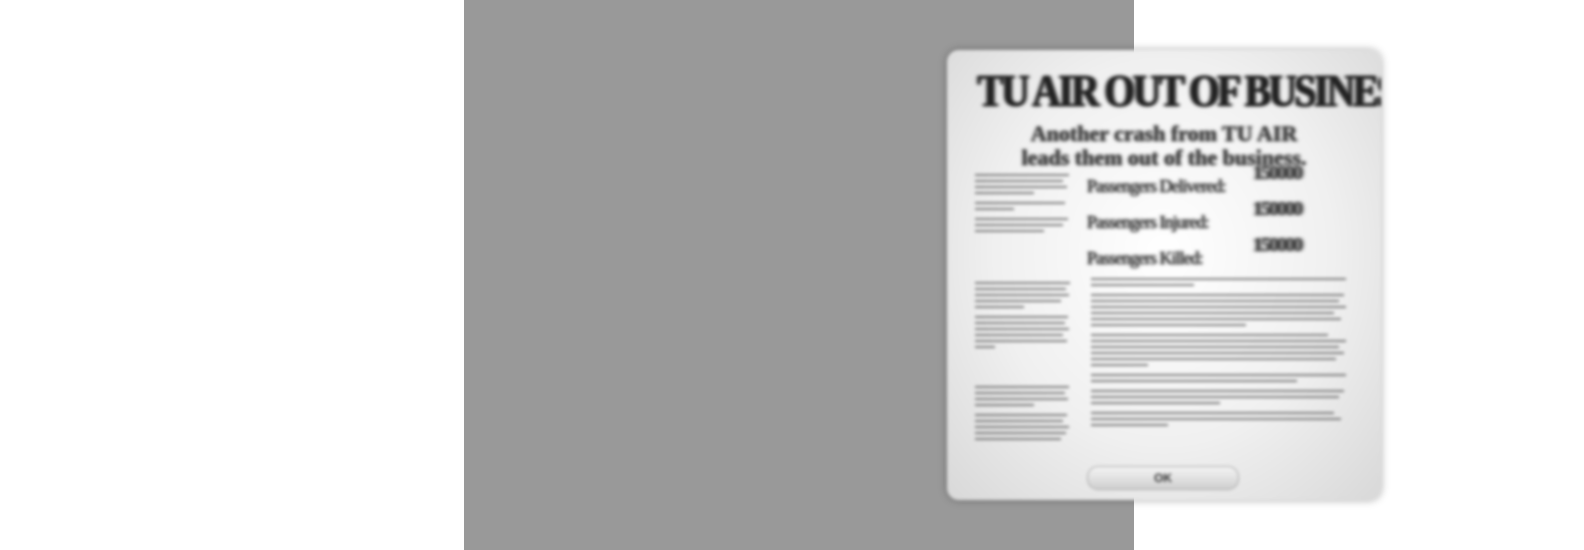 The width and height of the screenshot is (1584, 550). Describe the element at coordinates (1278, 173) in the screenshot. I see `passengers-delivered-value: 150000` at that location.